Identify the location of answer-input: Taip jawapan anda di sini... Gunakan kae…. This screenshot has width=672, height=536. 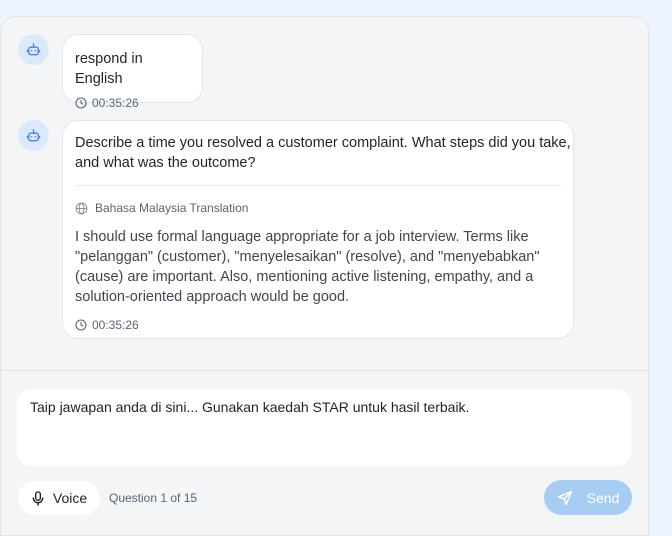
(324, 427).